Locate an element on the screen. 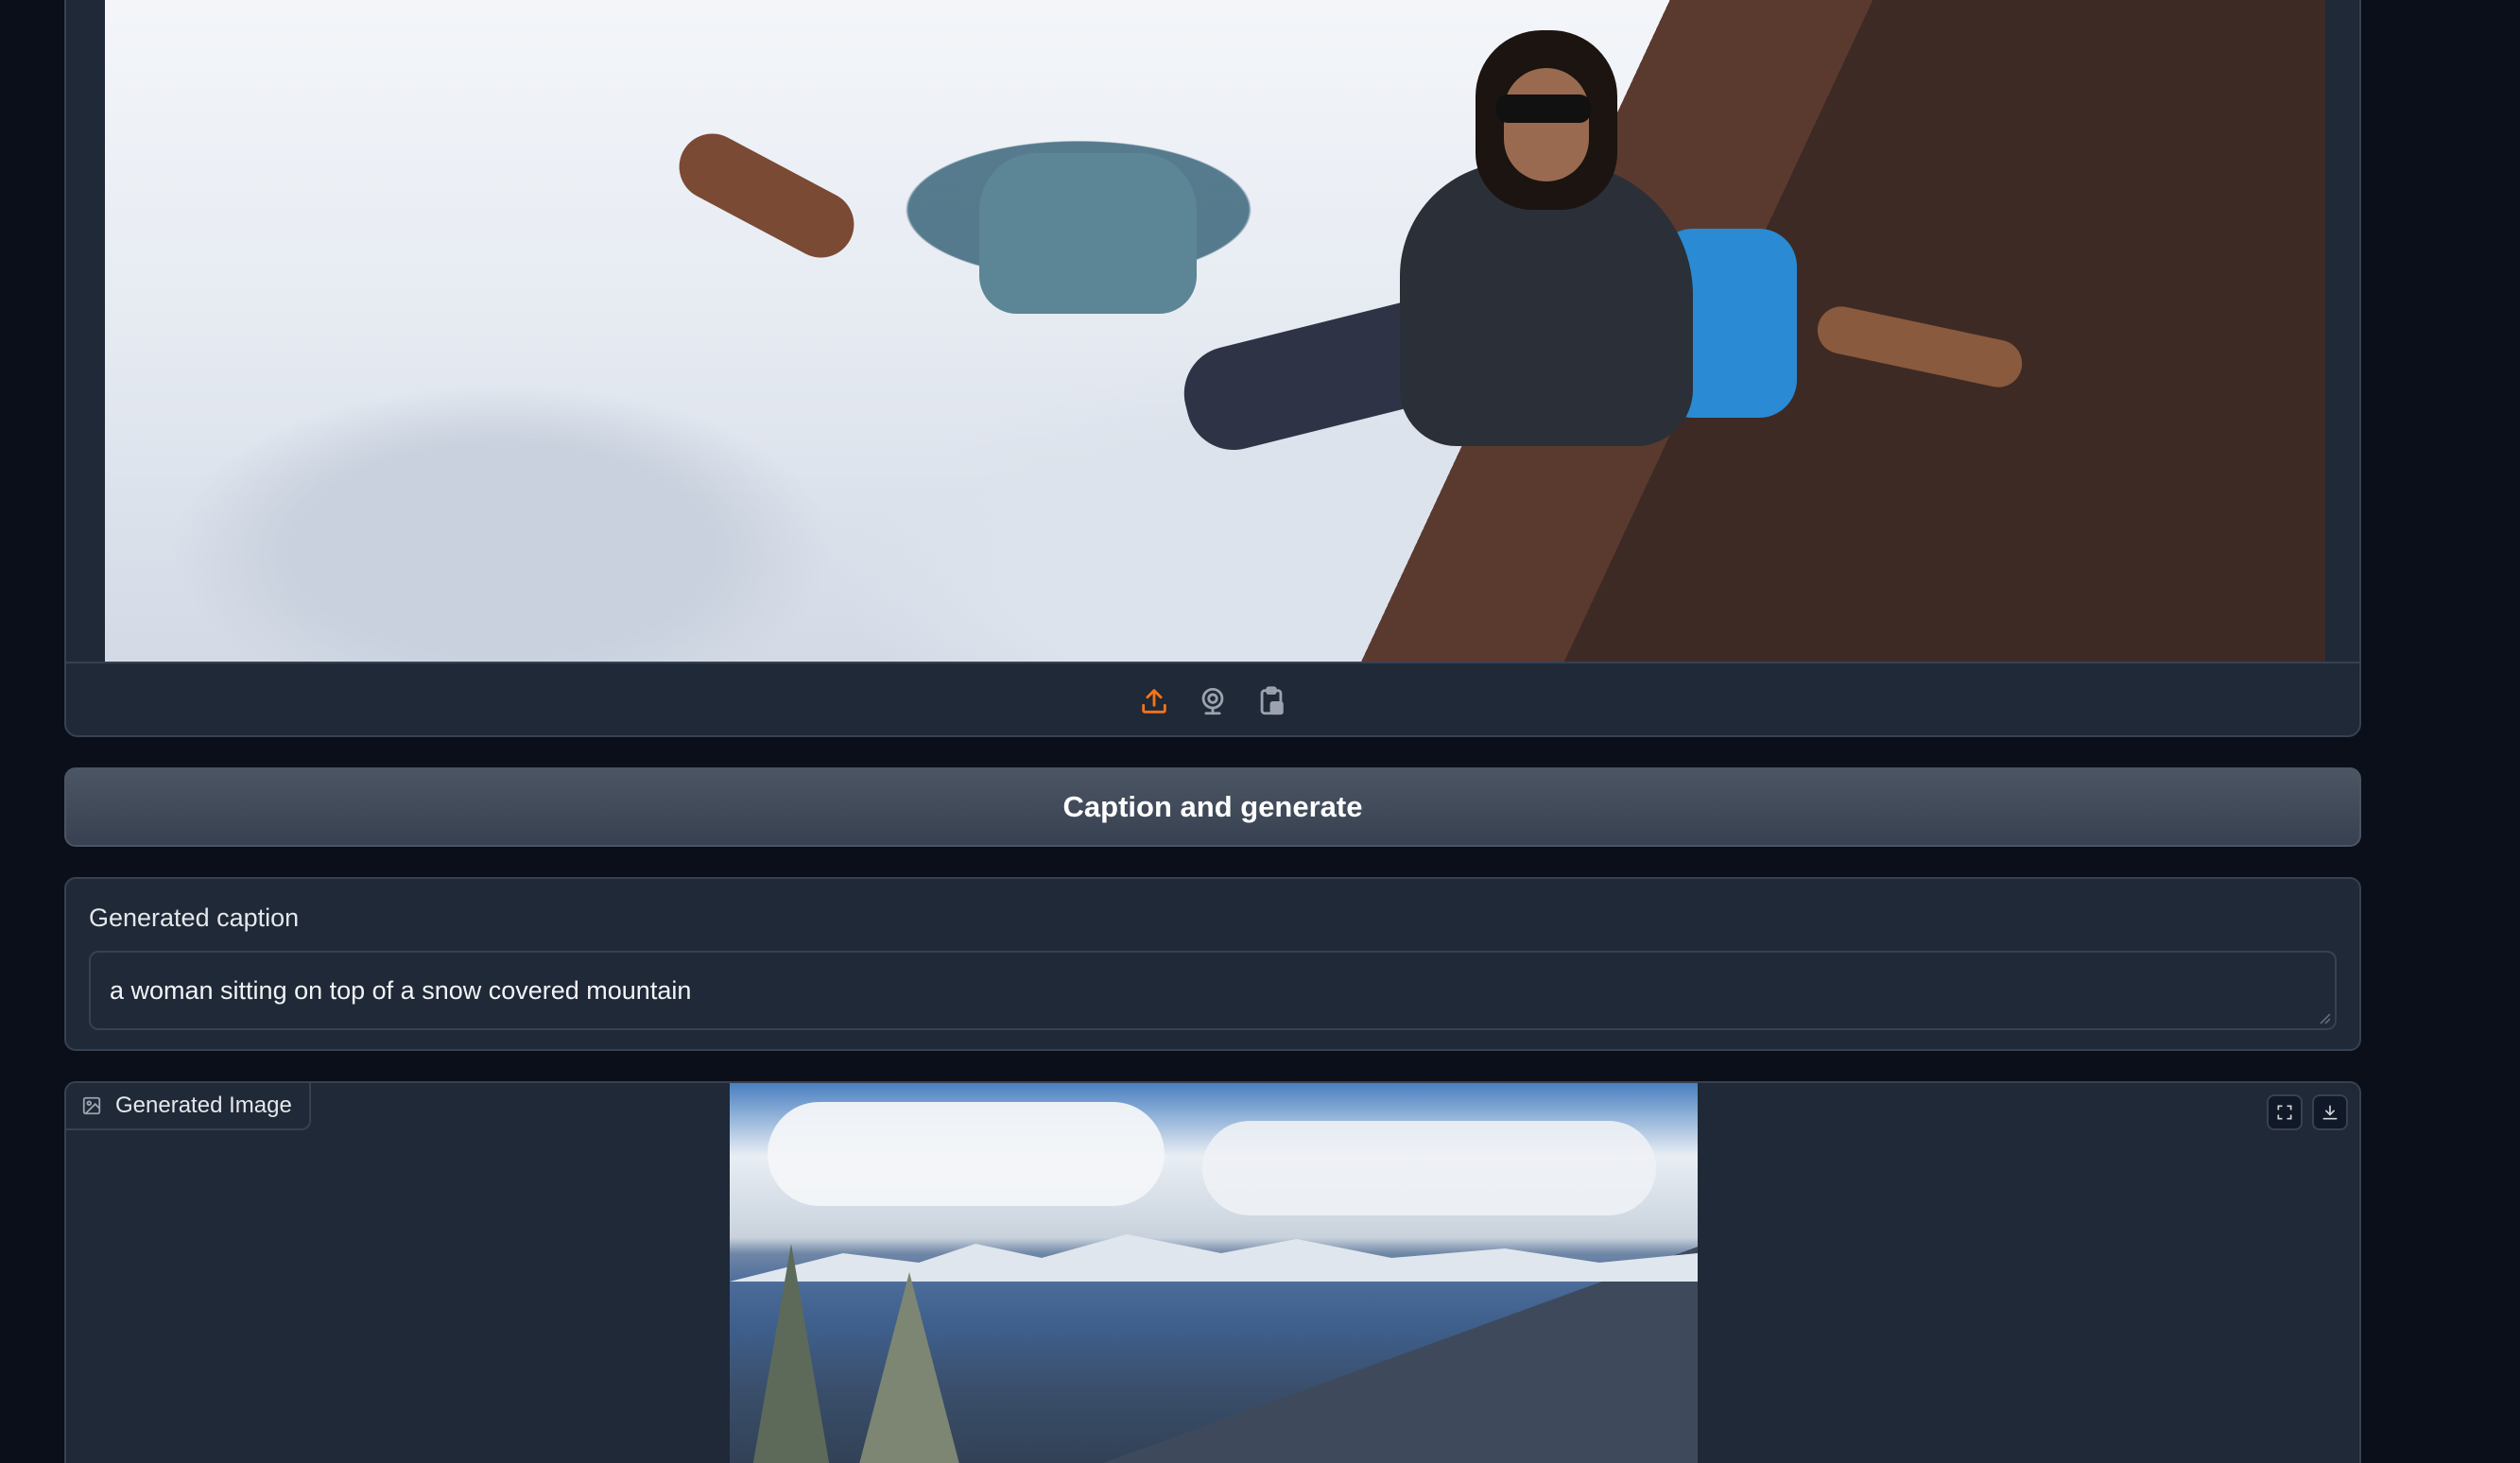  webcam-icon is located at coordinates (1212, 701).